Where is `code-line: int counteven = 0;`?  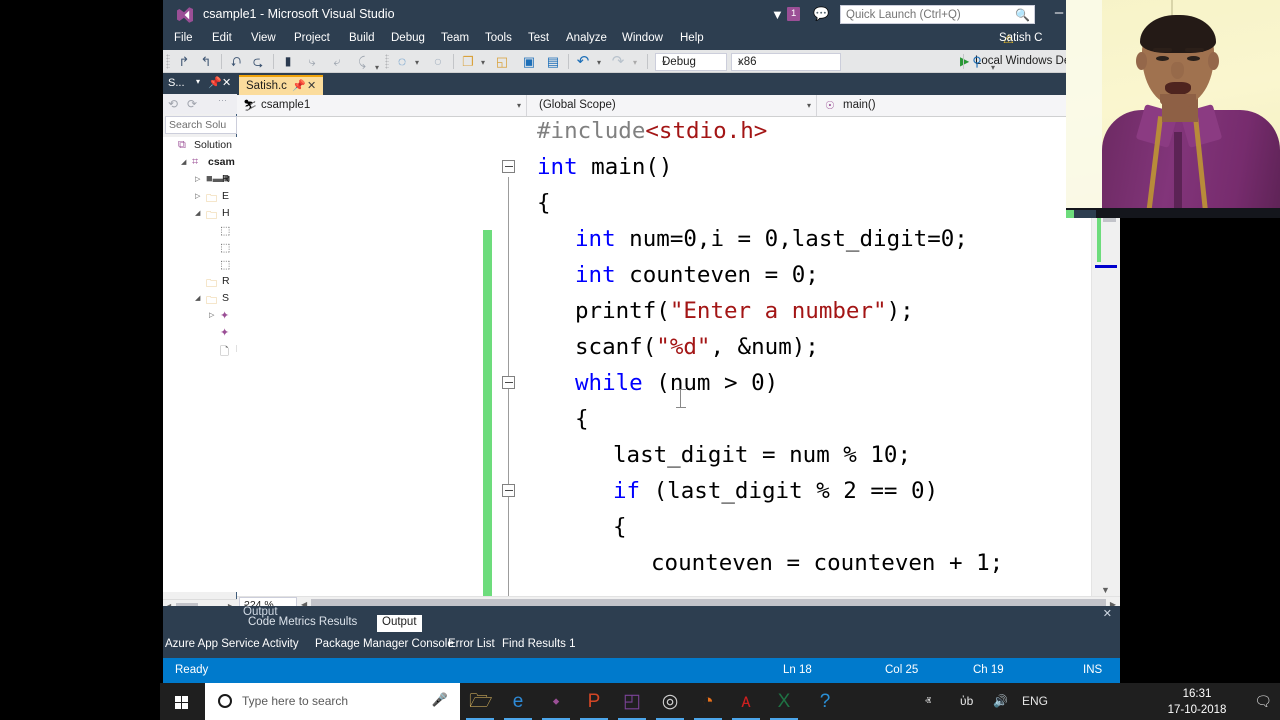
code-line: int counteven = 0; is located at coordinates (697, 275).